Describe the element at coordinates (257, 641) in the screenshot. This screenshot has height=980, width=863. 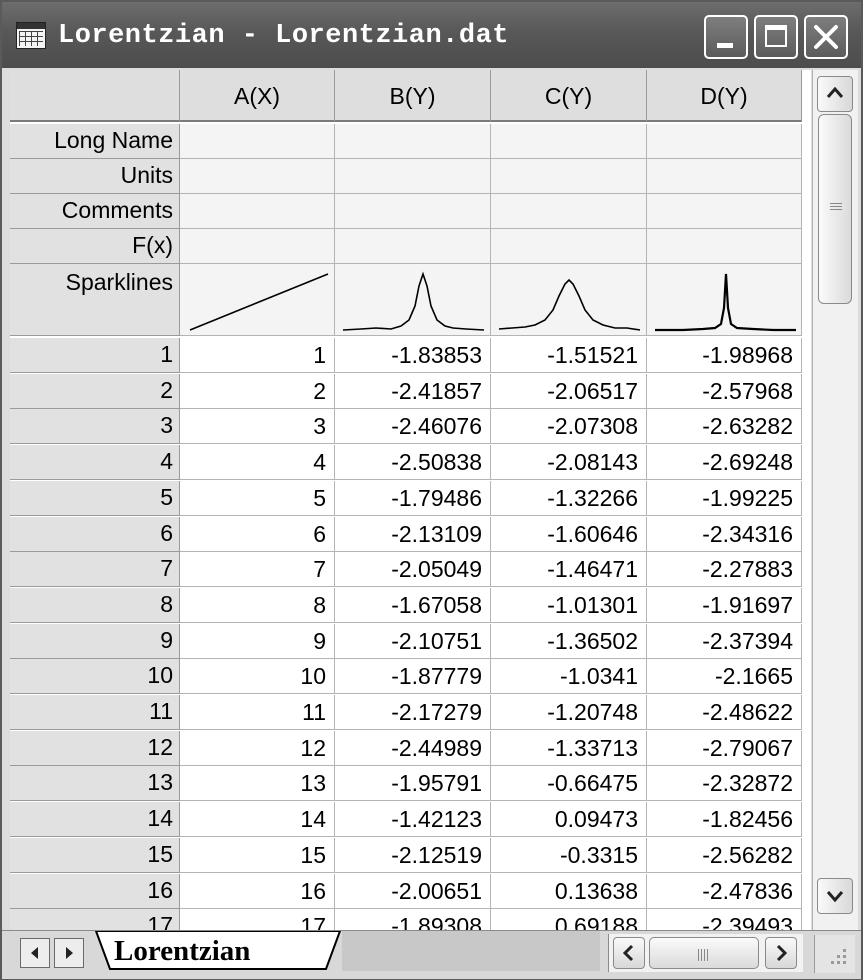
I see `data-cell: 9` at that location.